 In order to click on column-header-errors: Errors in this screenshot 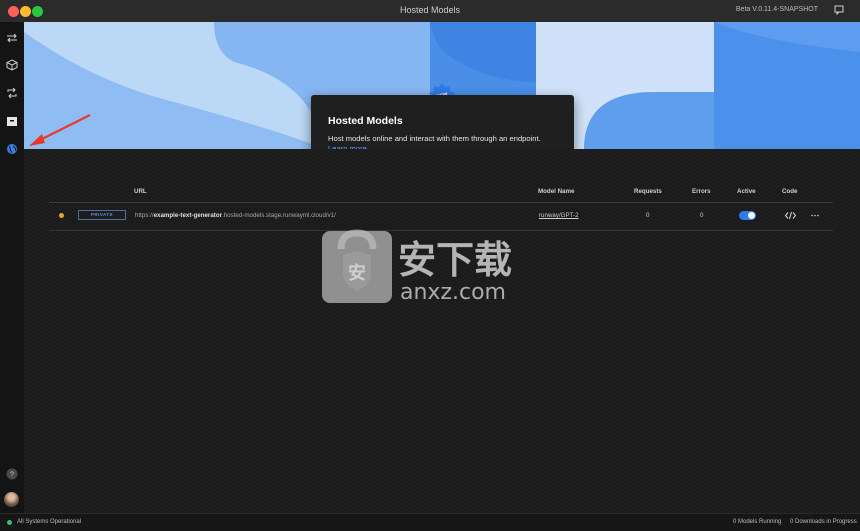, I will do `click(701, 191)`.